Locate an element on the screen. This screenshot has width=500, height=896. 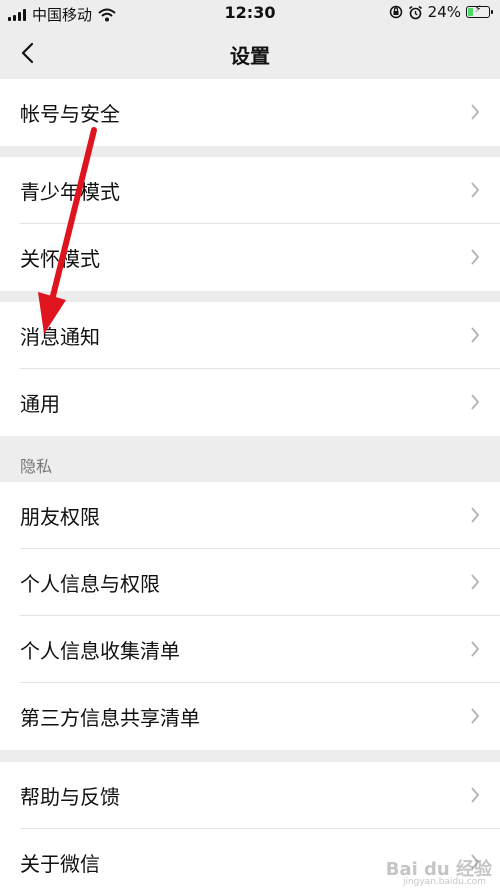
settings-group-account: 帐号与安全 is located at coordinates (250, 112).